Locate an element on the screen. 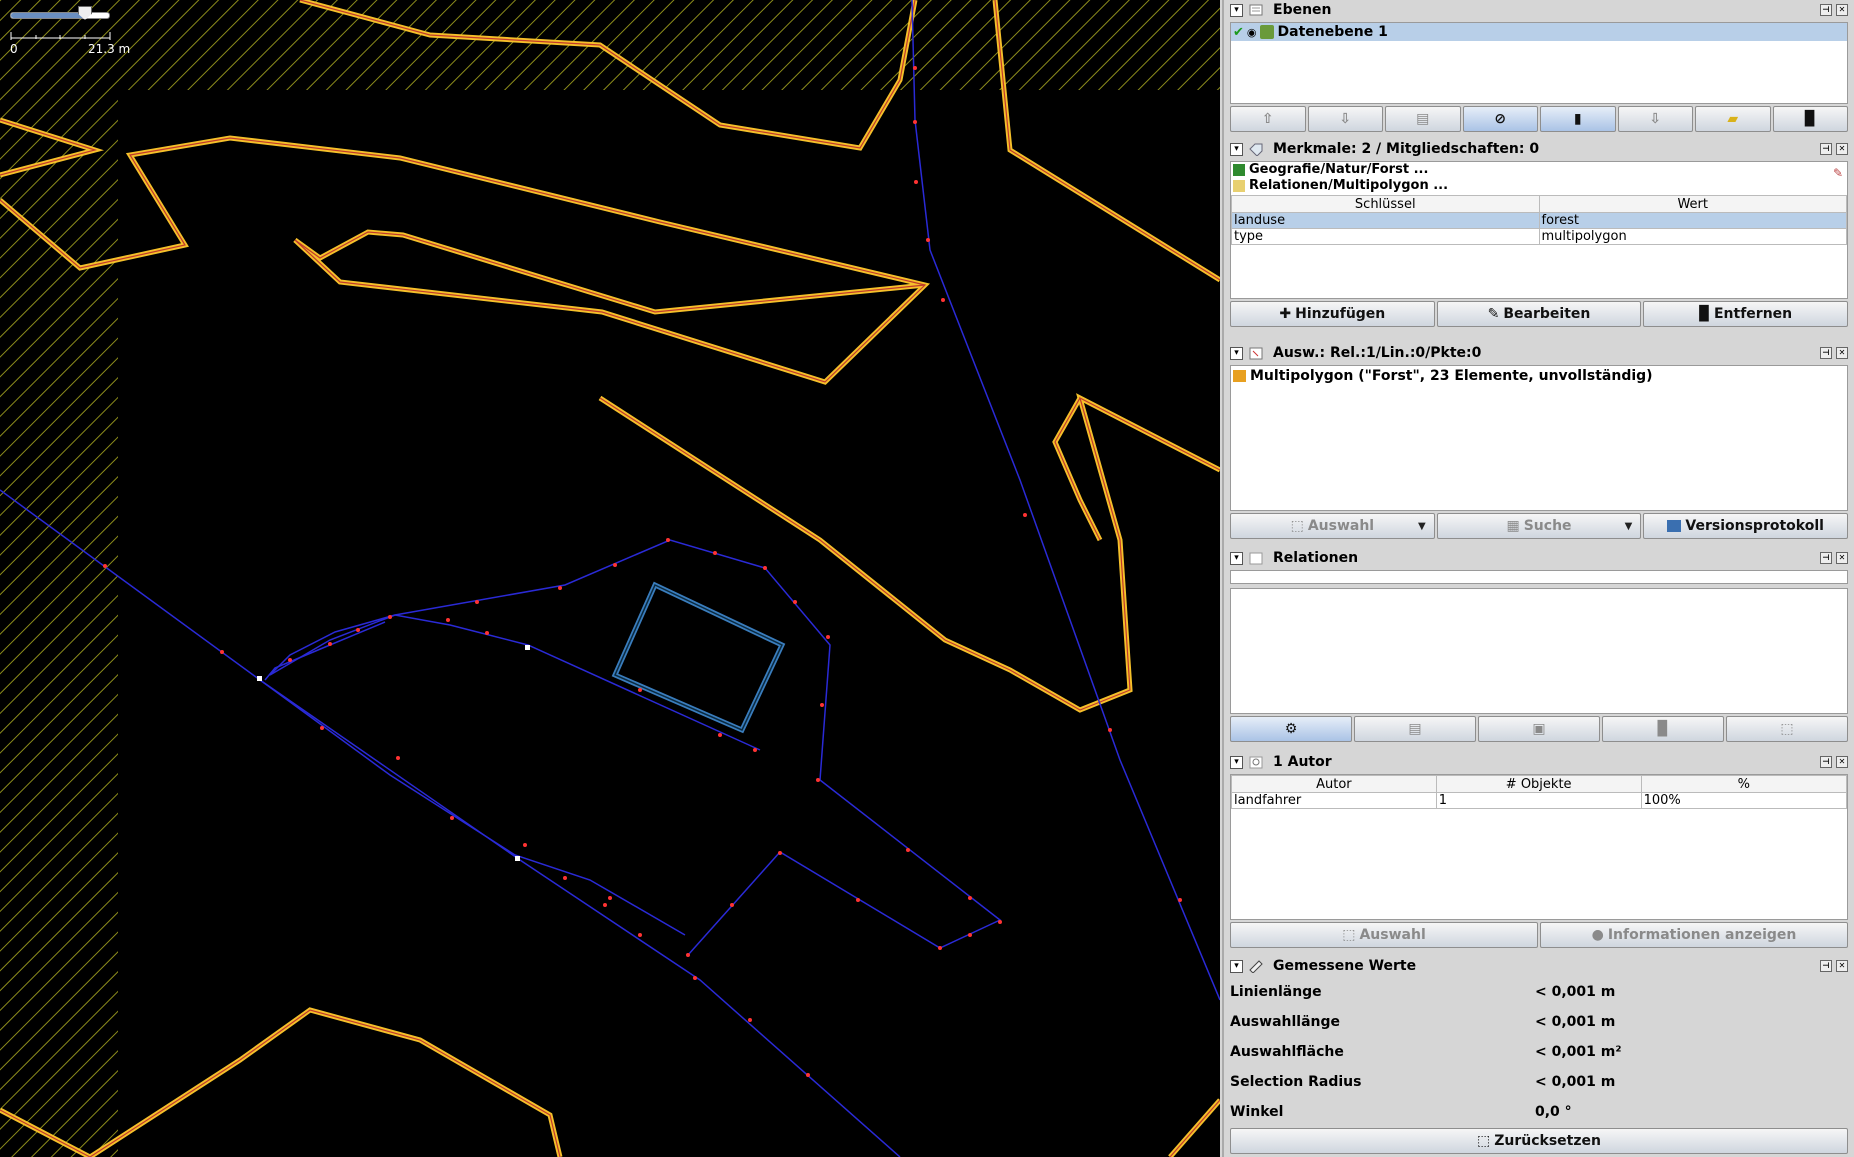 The width and height of the screenshot is (1854, 1157). show-info-button: ● Informationen anzeigen is located at coordinates (1694, 935).